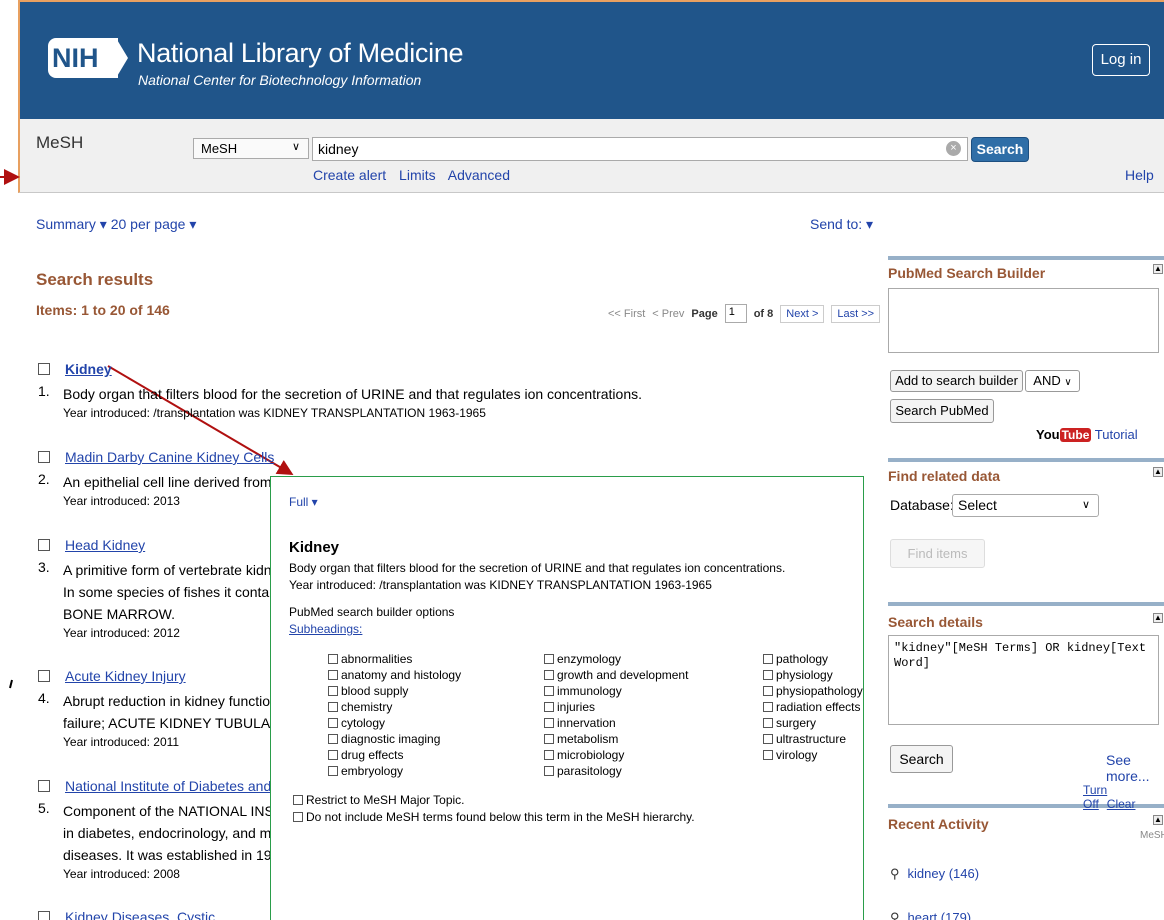  What do you see at coordinates (169, 457) in the screenshot?
I see `result-title-link: Madin Darby Canine Kidney Cells` at bounding box center [169, 457].